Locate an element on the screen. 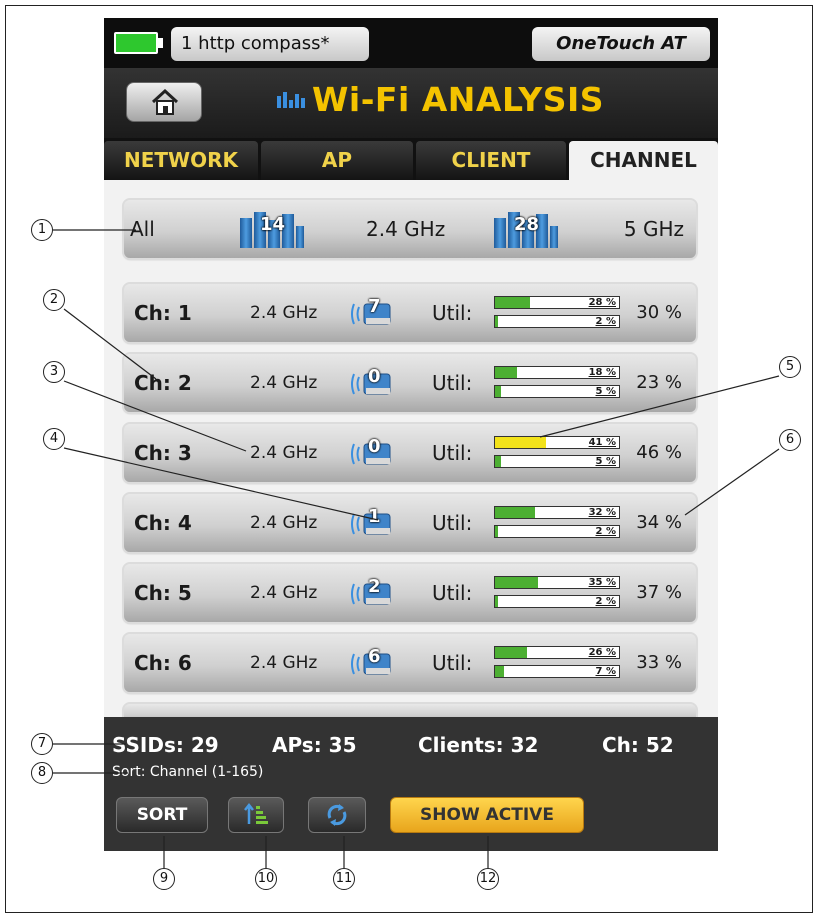 The width and height of the screenshot is (819, 918). callout-1: 1 is located at coordinates (42, 230).